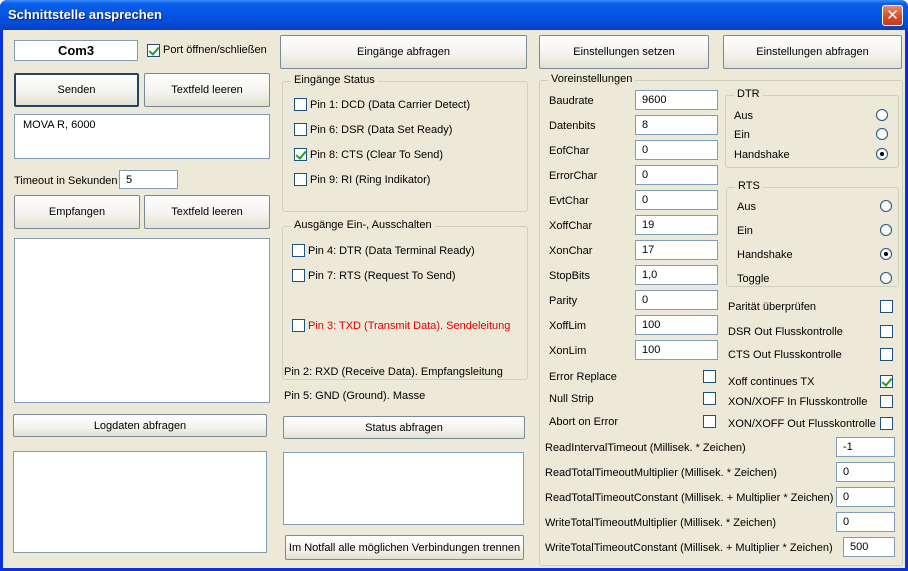 The height and width of the screenshot is (571, 908). What do you see at coordinates (709, 421) in the screenshot?
I see `abort-on-error-checkbox` at bounding box center [709, 421].